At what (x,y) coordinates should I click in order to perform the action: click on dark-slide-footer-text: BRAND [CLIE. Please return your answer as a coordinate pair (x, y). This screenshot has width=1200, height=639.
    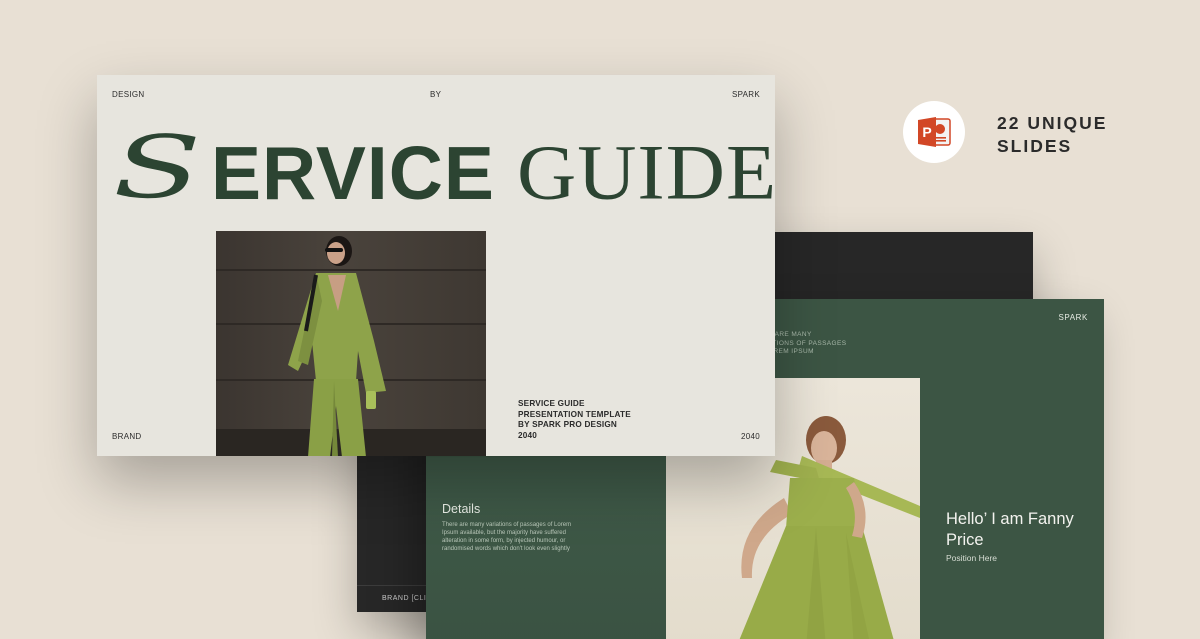
    Looking at the image, I should click on (407, 598).